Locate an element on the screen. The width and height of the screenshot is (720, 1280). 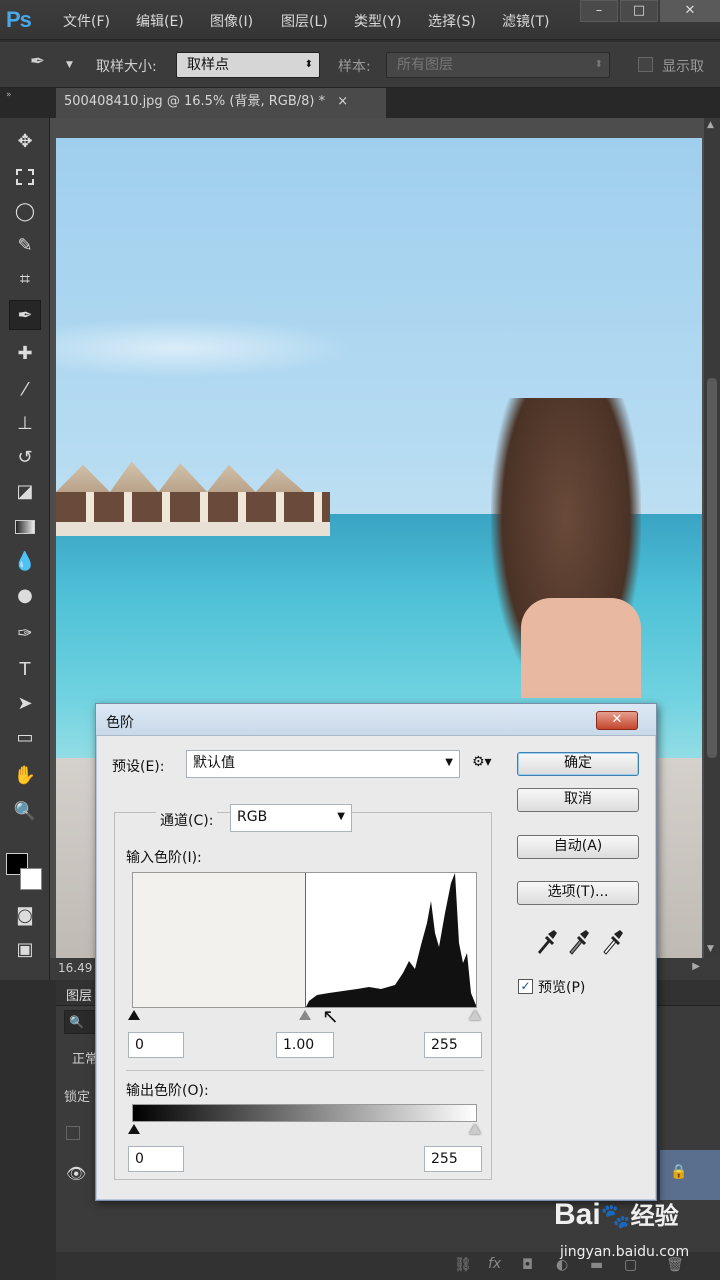
auto-button: 自动(A) is located at coordinates (578, 847).